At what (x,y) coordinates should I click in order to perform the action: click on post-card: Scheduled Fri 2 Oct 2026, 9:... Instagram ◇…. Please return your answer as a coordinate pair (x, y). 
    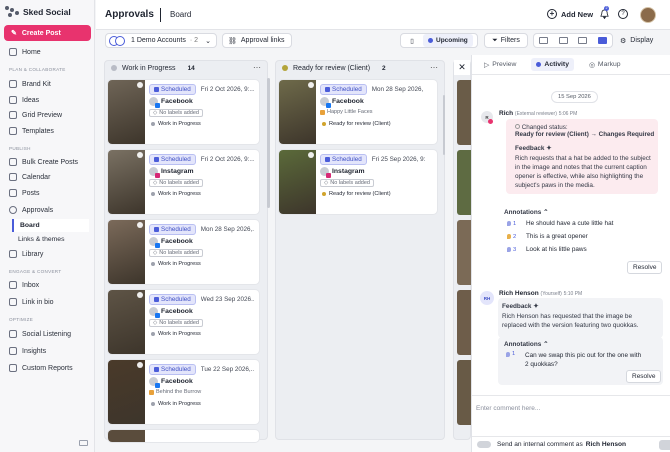
    Looking at the image, I should click on (183, 182).